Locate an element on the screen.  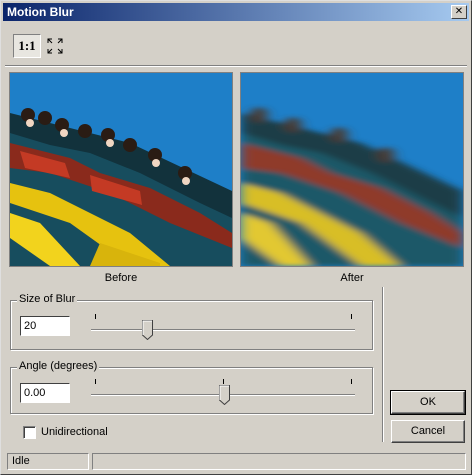
status-text: Idle is located at coordinates (48, 461).